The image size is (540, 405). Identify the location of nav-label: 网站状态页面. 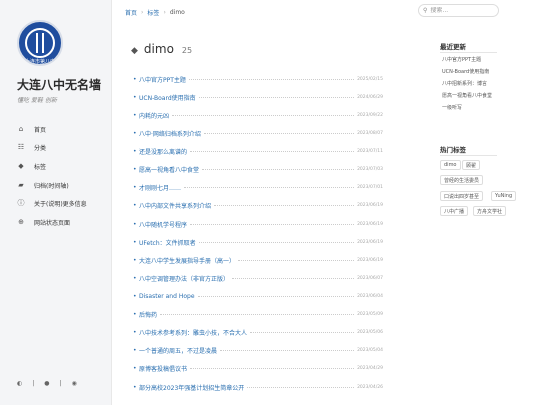
(52, 223).